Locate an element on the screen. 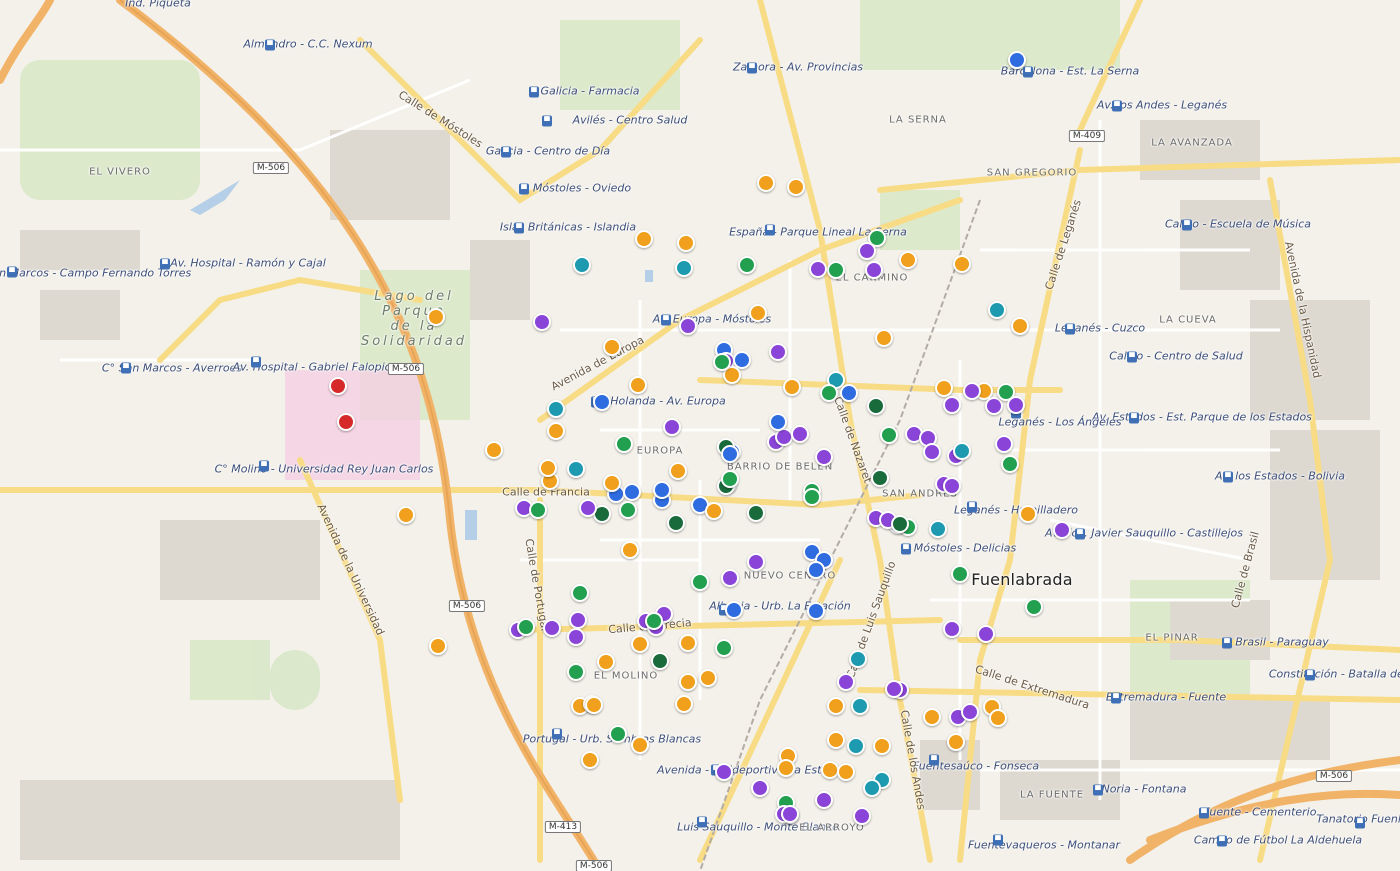  map-marker-red is located at coordinates (338, 386).